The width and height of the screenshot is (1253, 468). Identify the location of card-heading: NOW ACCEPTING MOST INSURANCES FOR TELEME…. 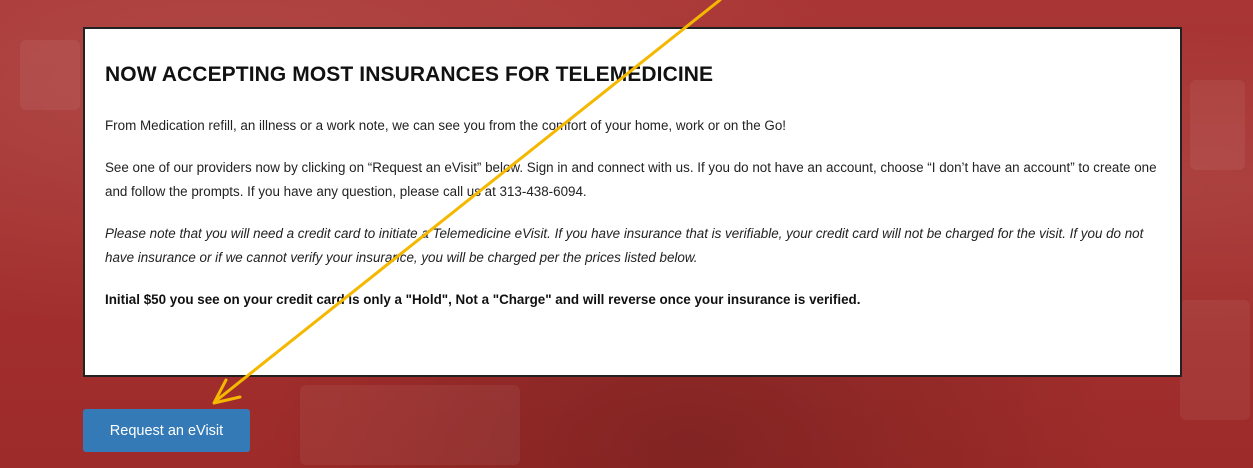
(409, 74).